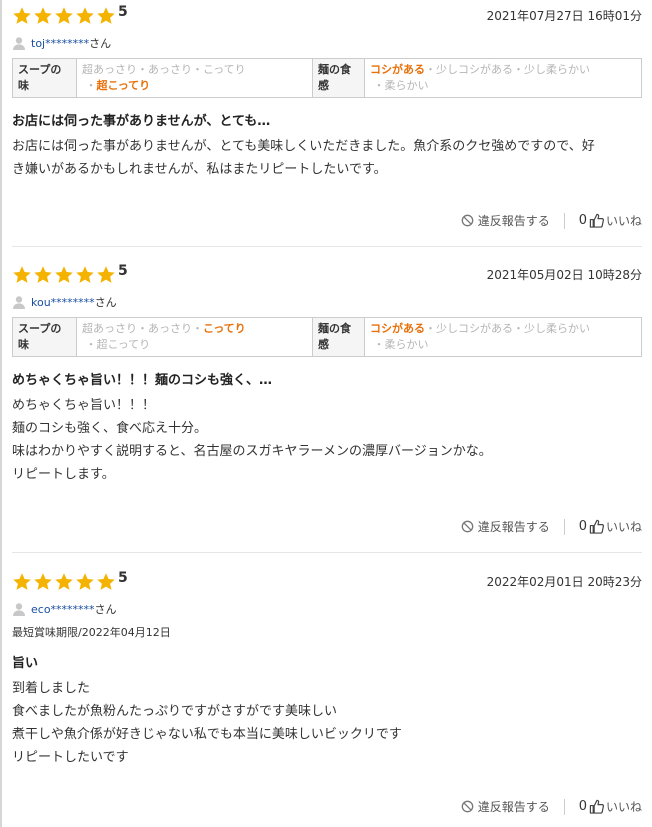 The width and height of the screenshot is (652, 827). Describe the element at coordinates (1, 413) in the screenshot. I see `left-edge-rule` at that location.